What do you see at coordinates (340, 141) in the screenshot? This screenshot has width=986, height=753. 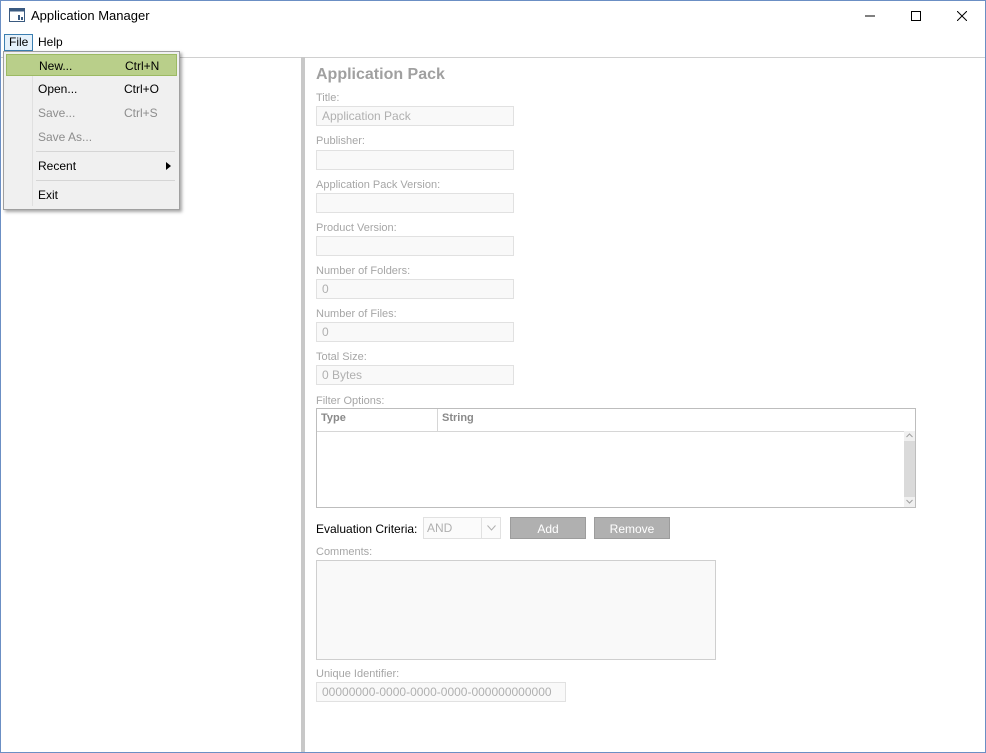 I see `publisher-label: Publisher:` at bounding box center [340, 141].